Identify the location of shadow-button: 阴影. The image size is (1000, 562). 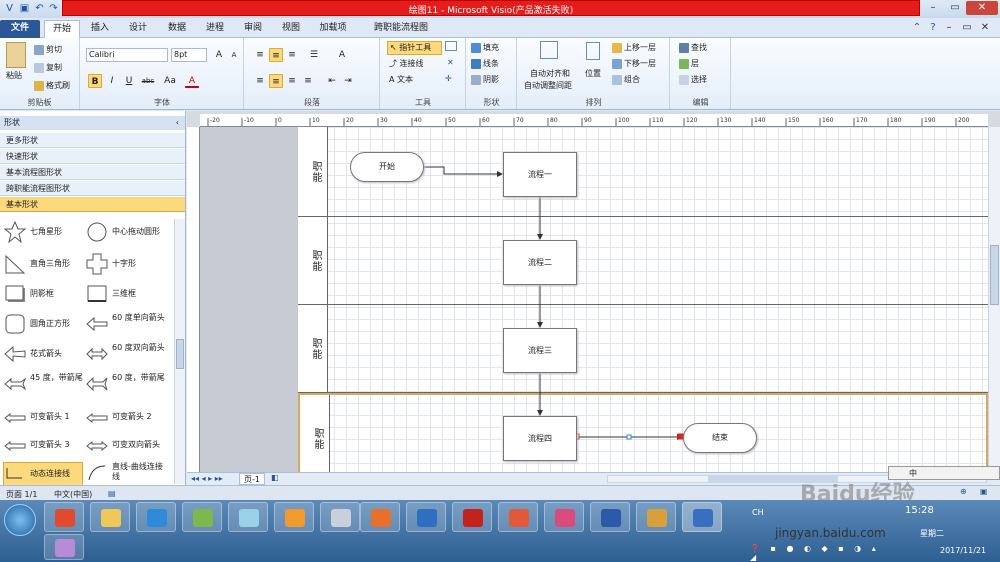
(485, 79).